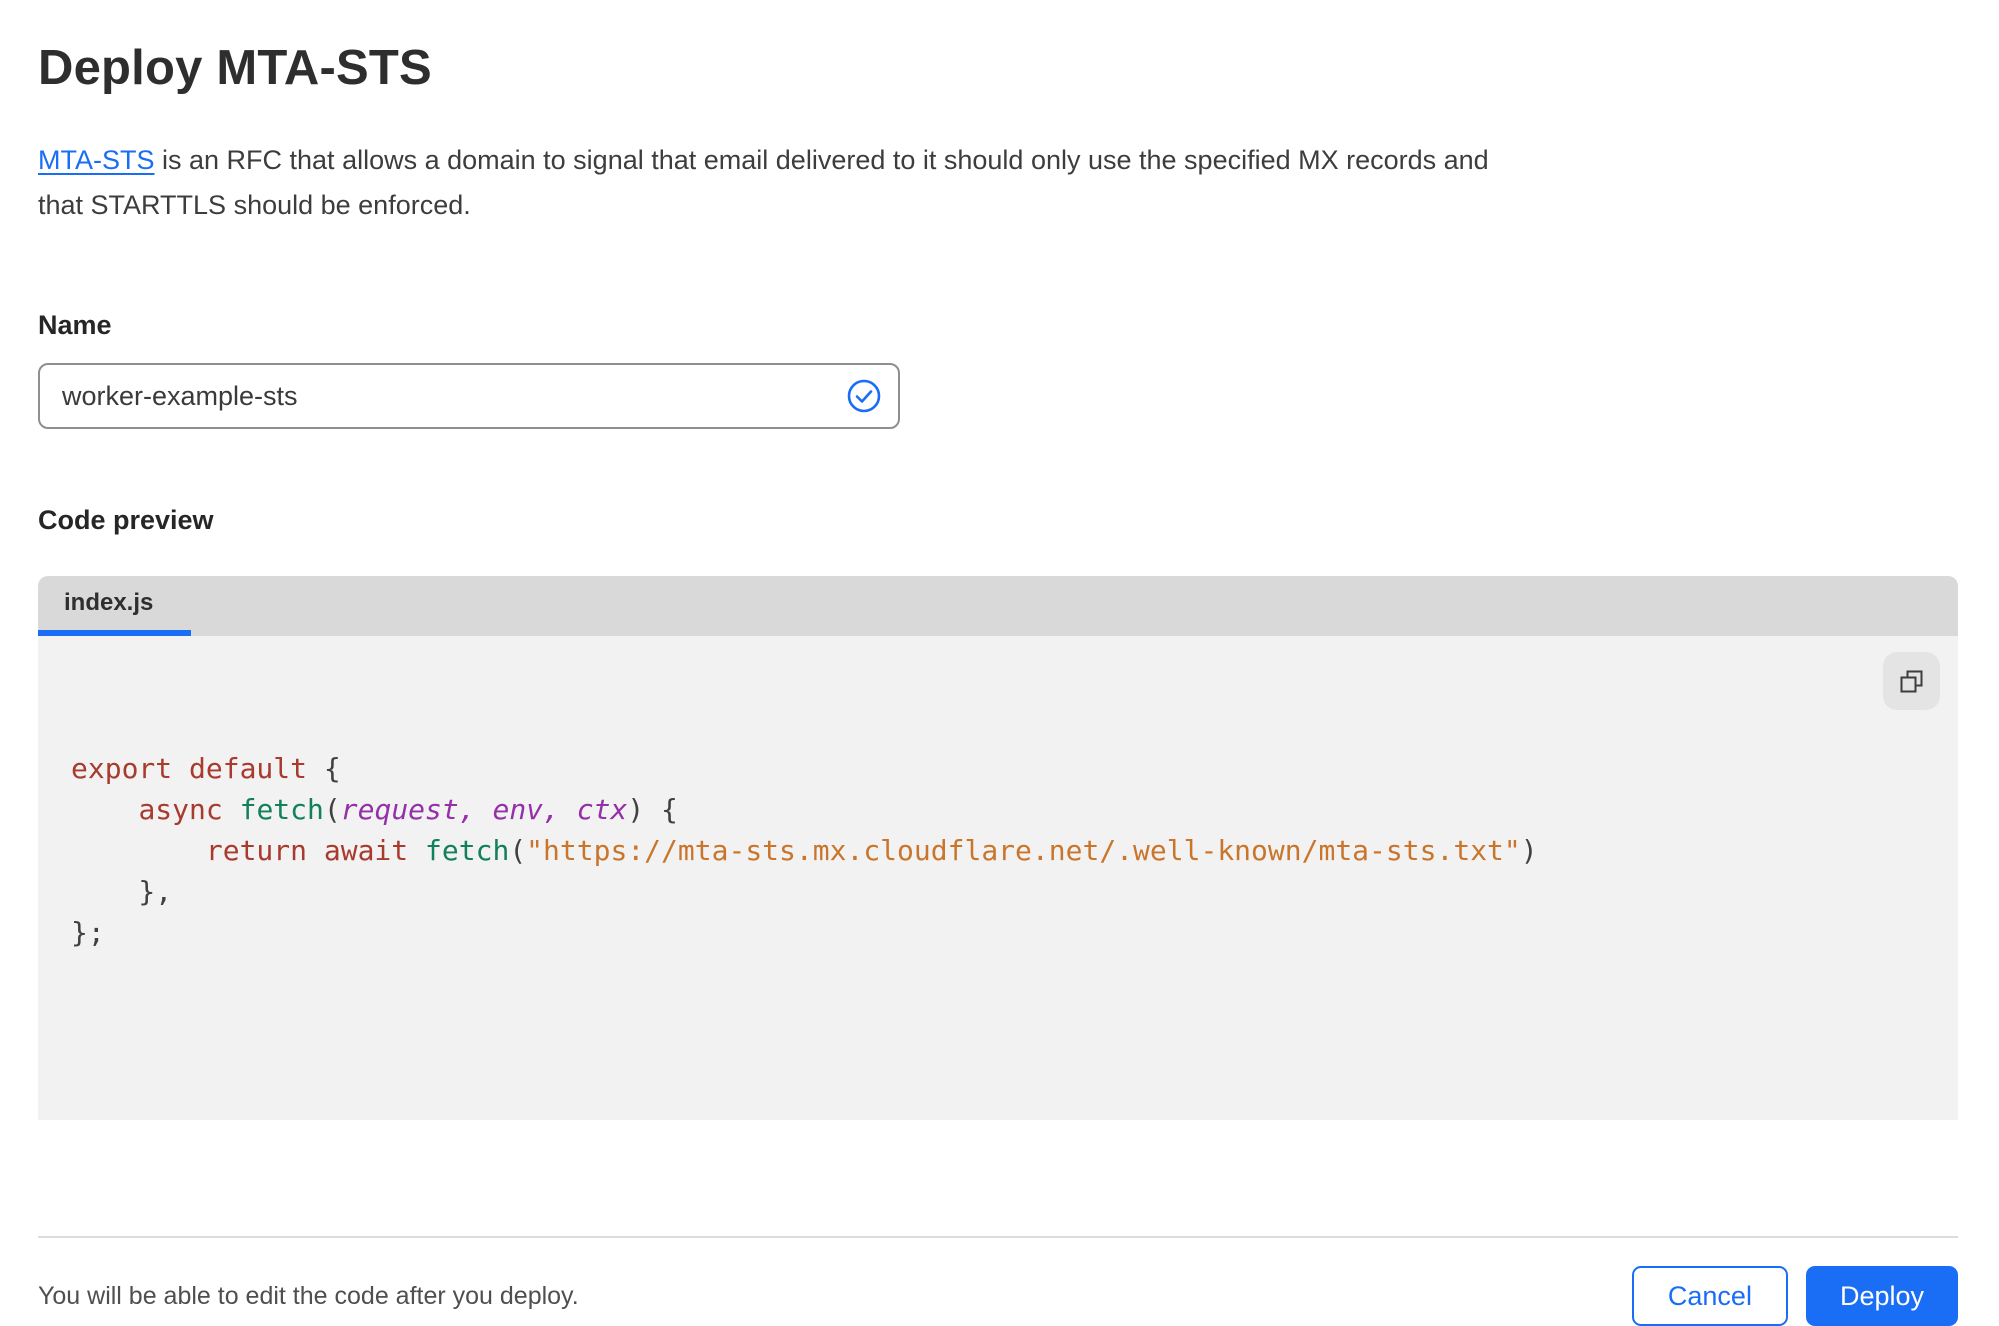 This screenshot has width=1999, height=1326. Describe the element at coordinates (1709, 1296) in the screenshot. I see `cancel-button: Cancel` at that location.